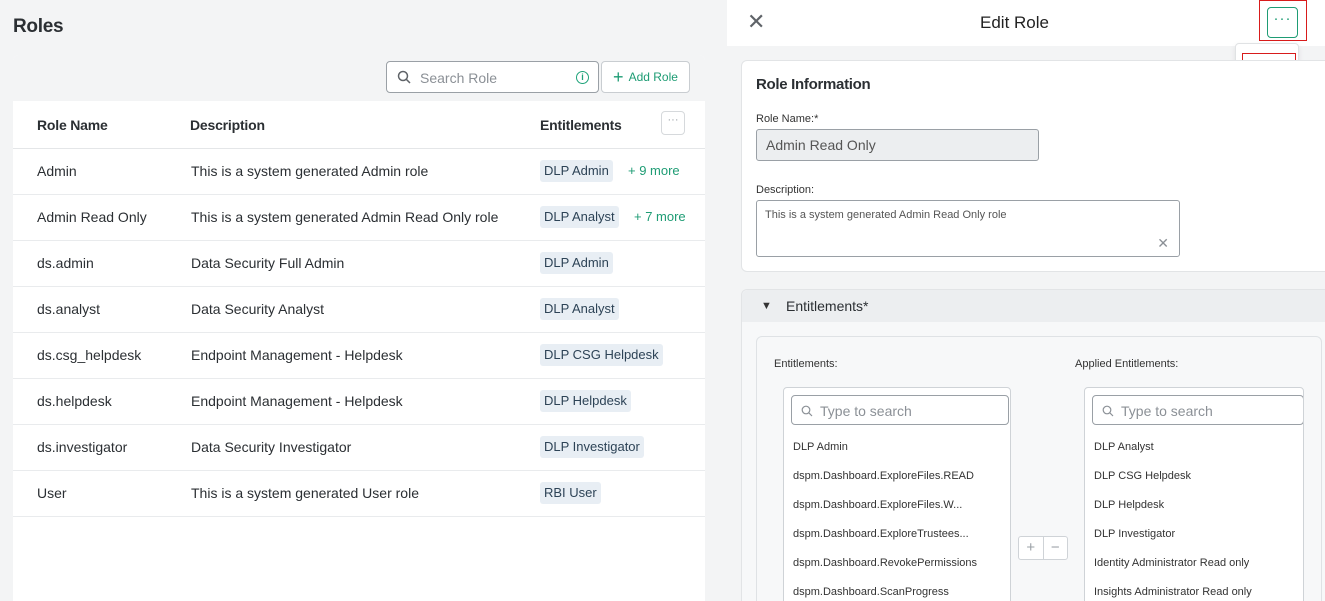 Image resolution: width=1325 pixels, height=601 pixels. I want to click on panel-title: Edit Role, so click(1014, 22).